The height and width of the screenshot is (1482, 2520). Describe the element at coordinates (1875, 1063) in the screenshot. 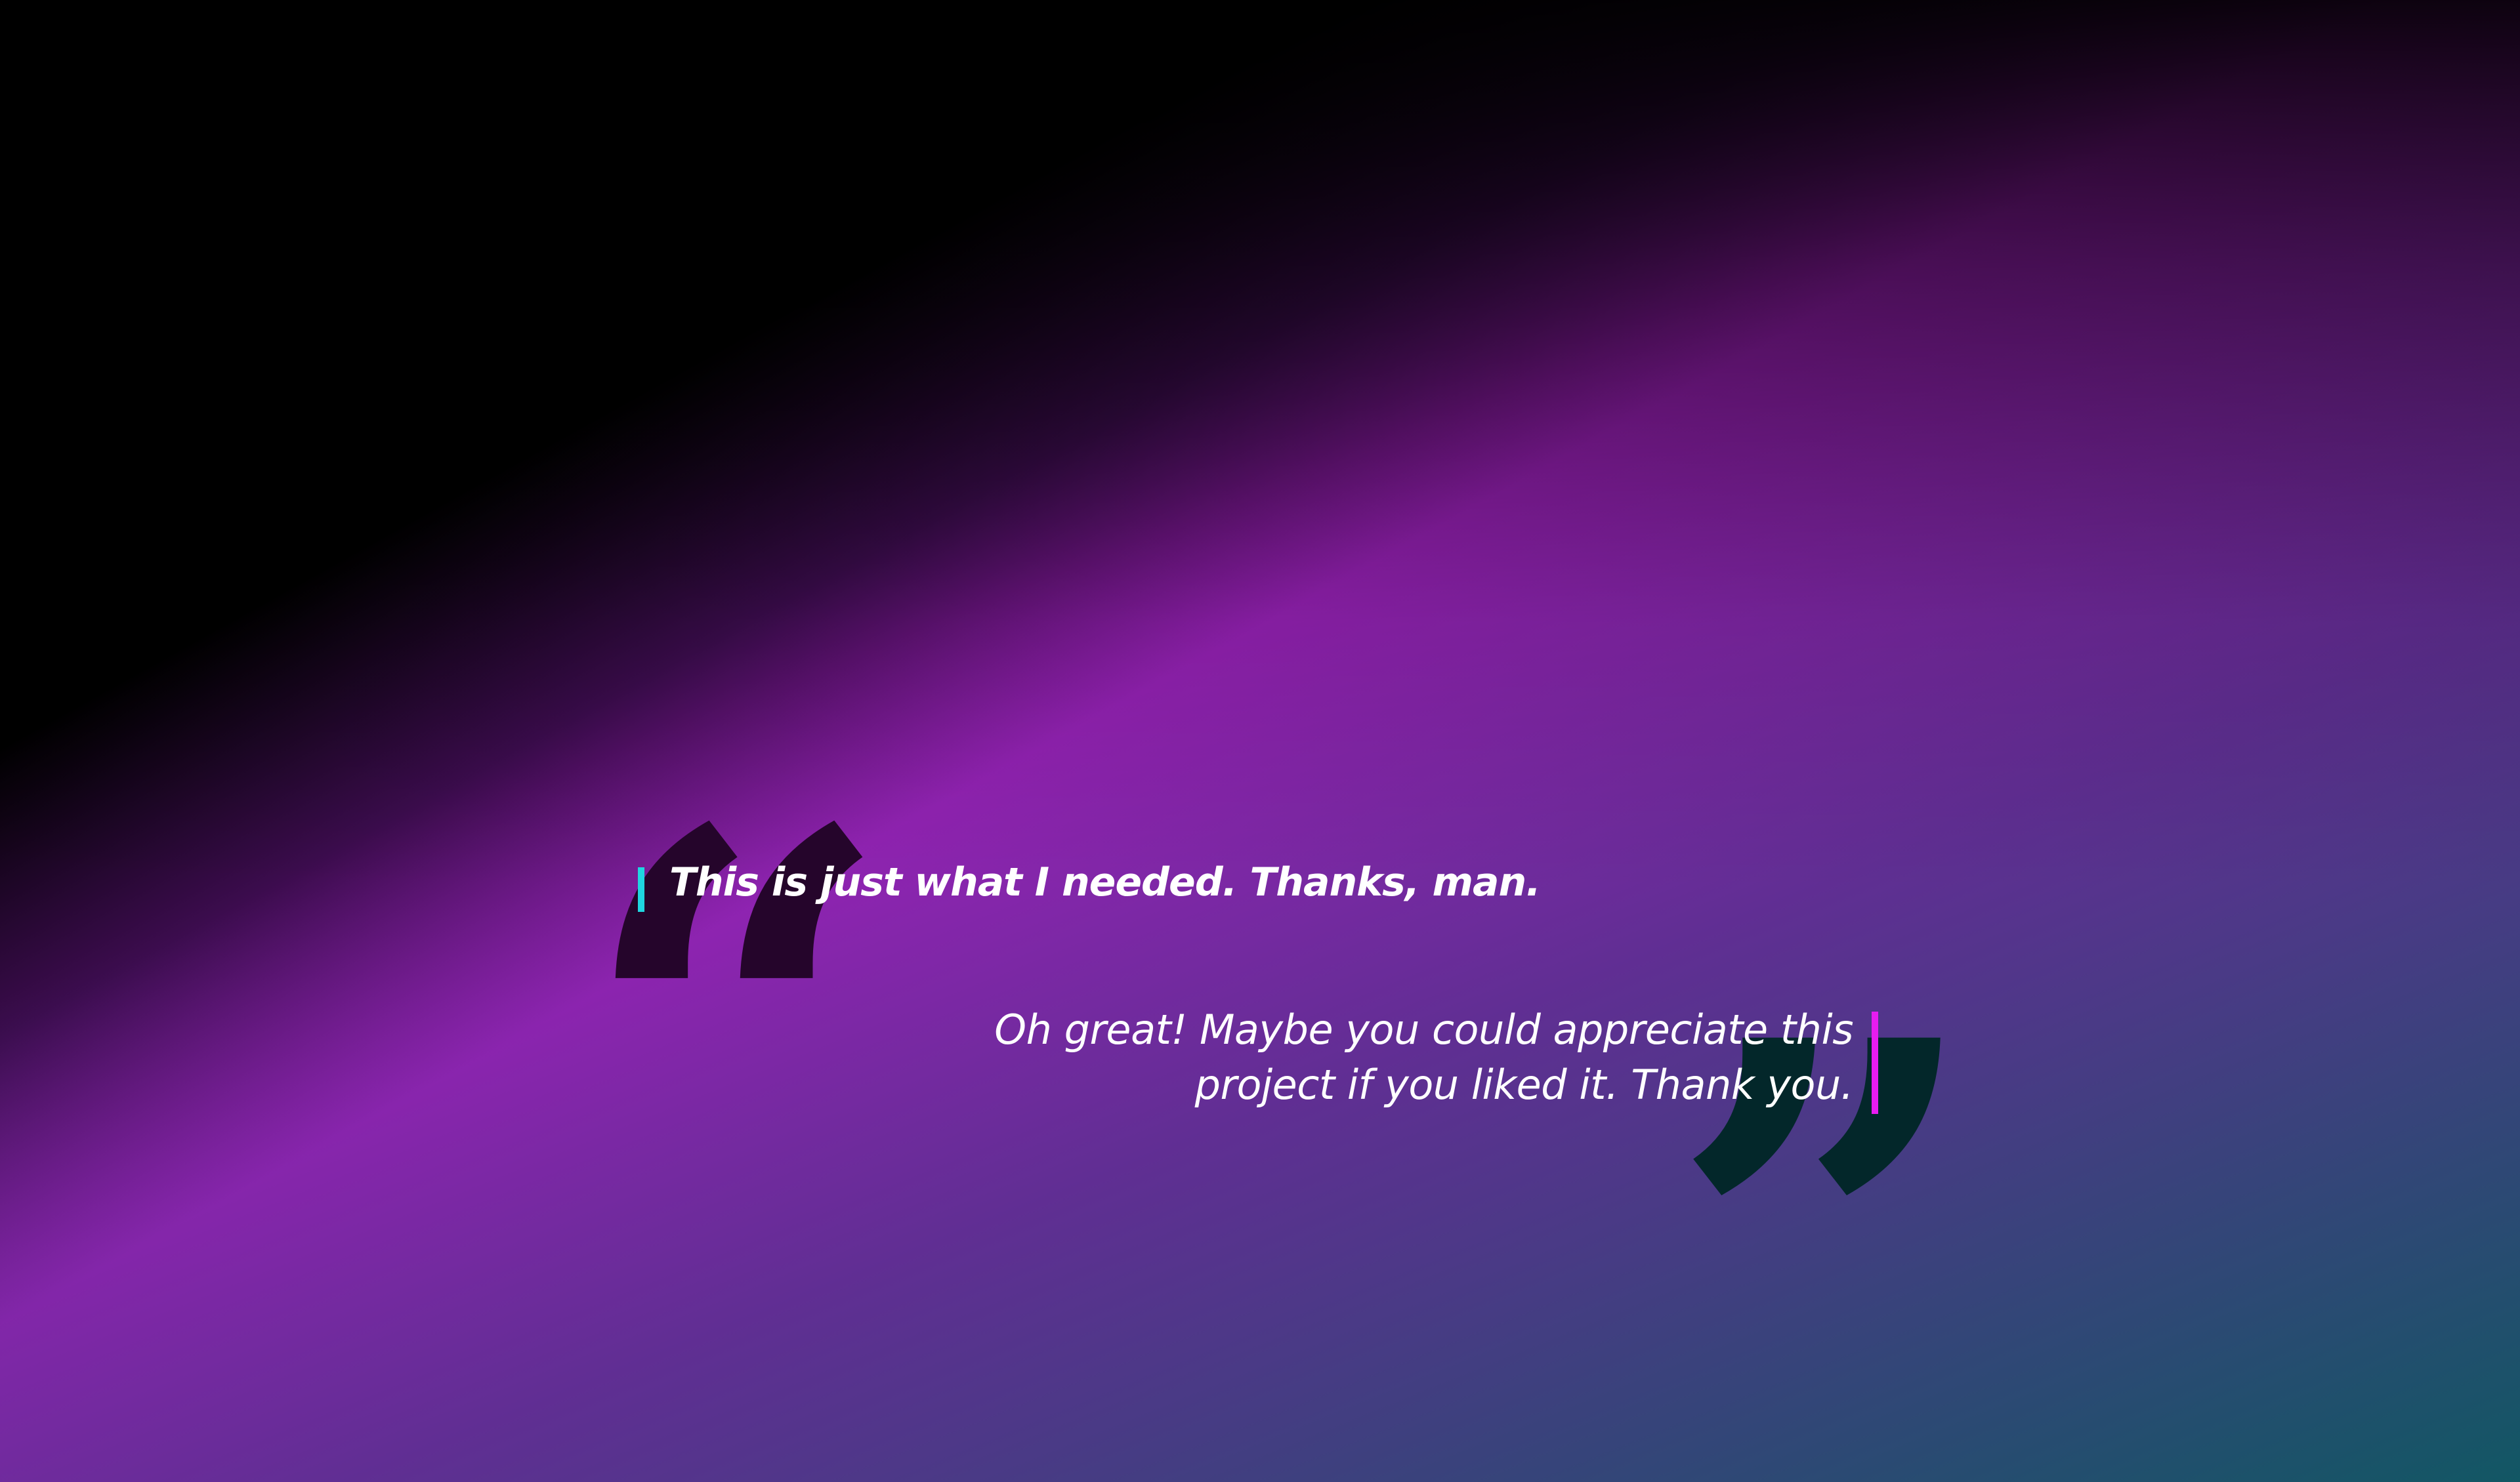

I see `message-2-accent-bar` at that location.